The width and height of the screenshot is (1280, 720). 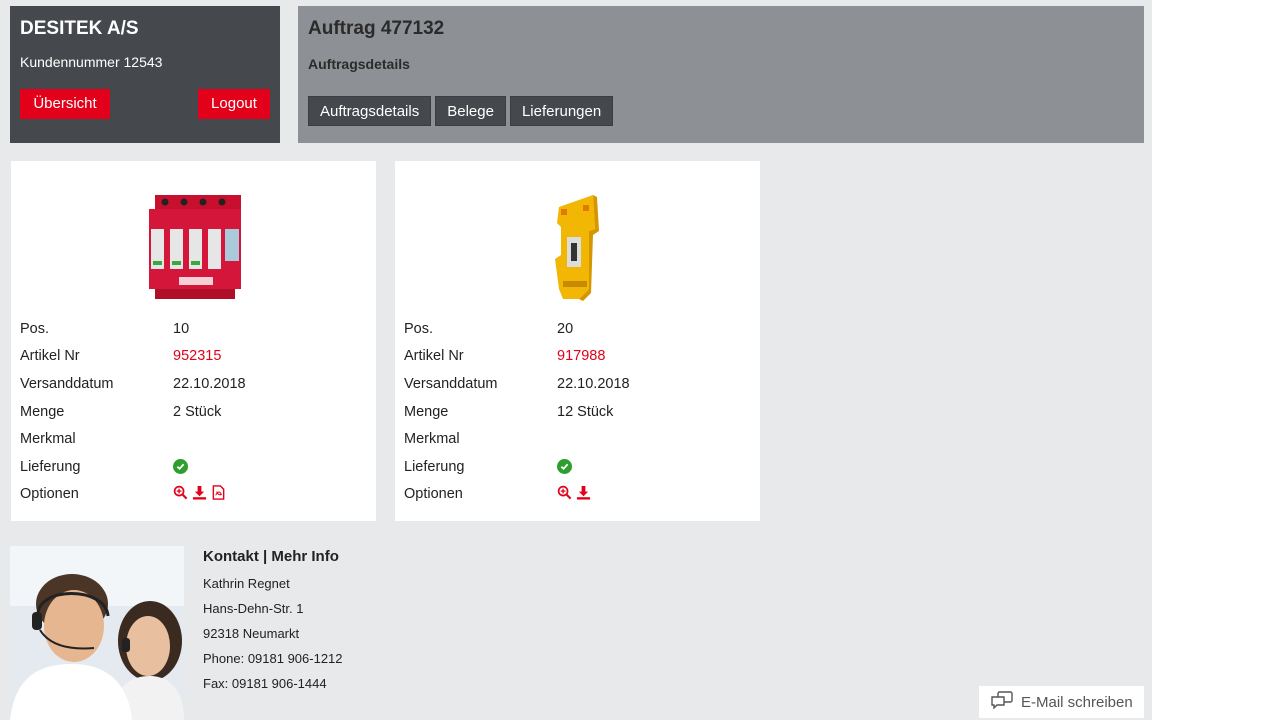 I want to click on tab-documents: Belege, so click(x=470, y=111).